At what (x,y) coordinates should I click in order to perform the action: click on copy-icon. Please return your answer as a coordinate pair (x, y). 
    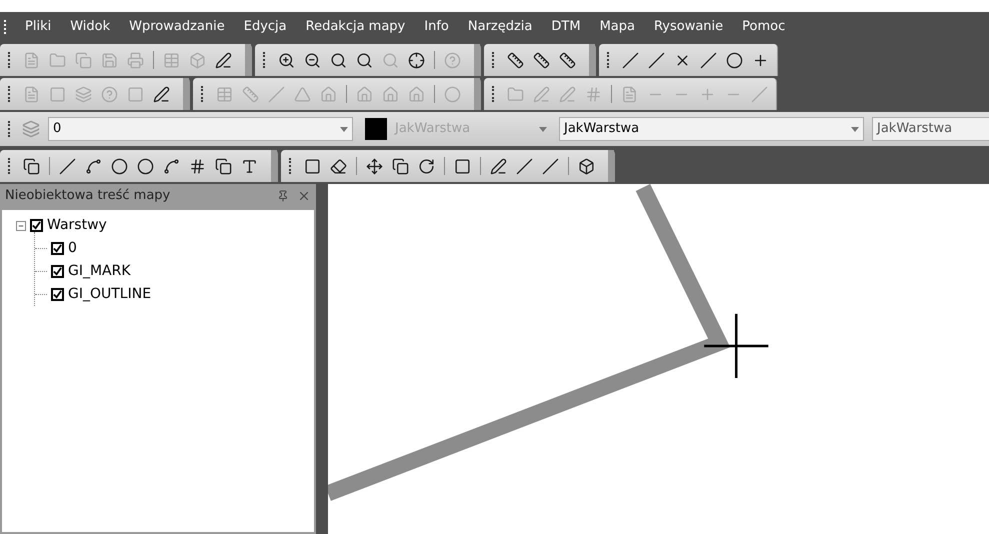
    Looking at the image, I should click on (400, 166).